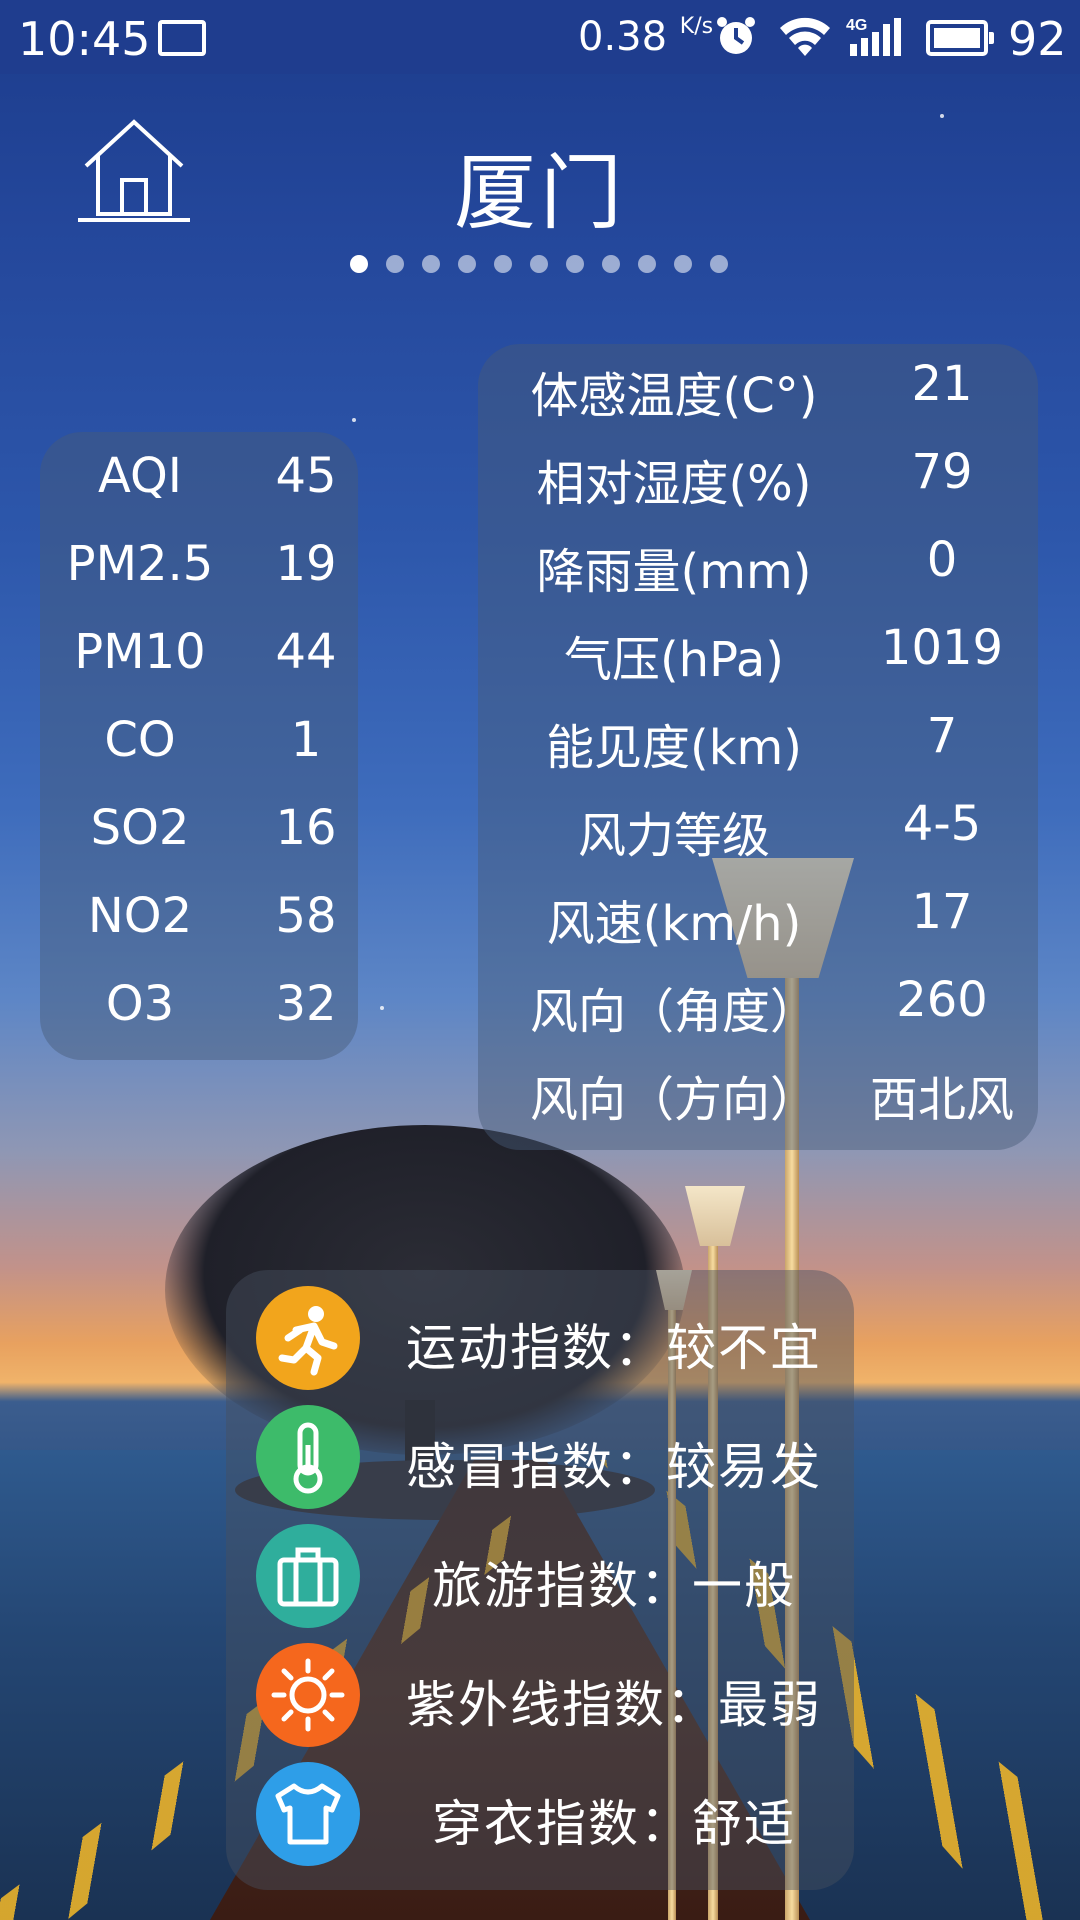 Image resolution: width=1080 pixels, height=1920 pixels. I want to click on running-icon, so click(308, 1338).